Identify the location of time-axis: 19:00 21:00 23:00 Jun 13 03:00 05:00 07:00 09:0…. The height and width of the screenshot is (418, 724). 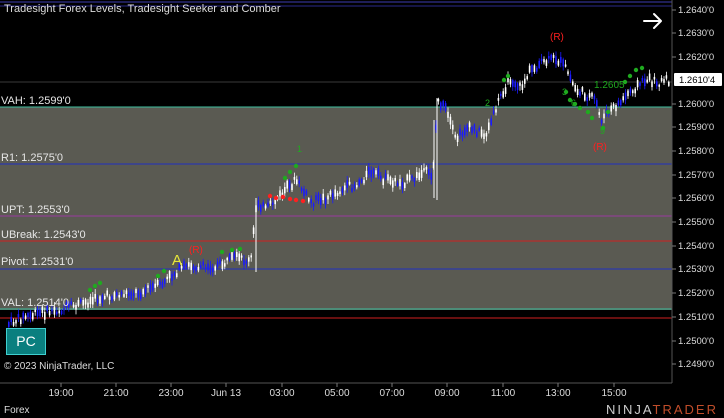
(336, 390).